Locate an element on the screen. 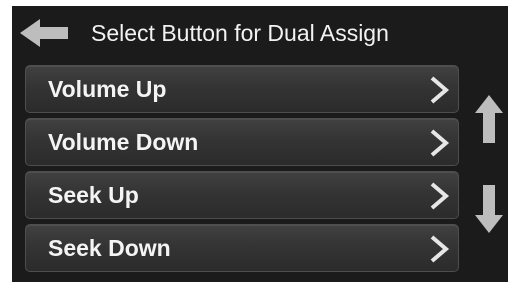 The width and height of the screenshot is (514, 289). page-title: Select Button for Dual Assign is located at coordinates (240, 33).